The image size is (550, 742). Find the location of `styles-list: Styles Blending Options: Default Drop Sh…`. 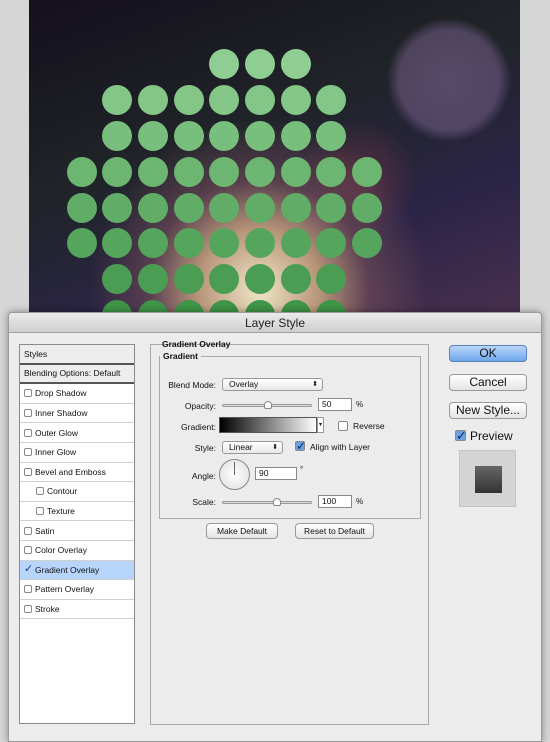

styles-list: Styles Blending Options: Default Drop Sh… is located at coordinates (77, 534).